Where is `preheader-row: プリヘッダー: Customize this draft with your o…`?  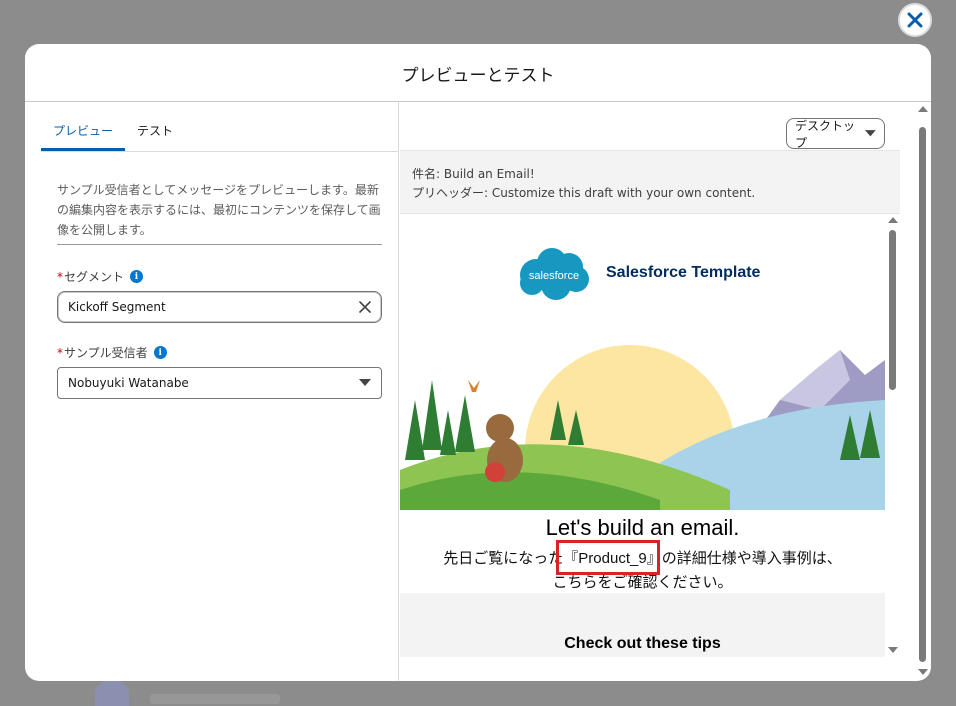
preheader-row: プリヘッダー: Customize this draft with your o… is located at coordinates (656, 193).